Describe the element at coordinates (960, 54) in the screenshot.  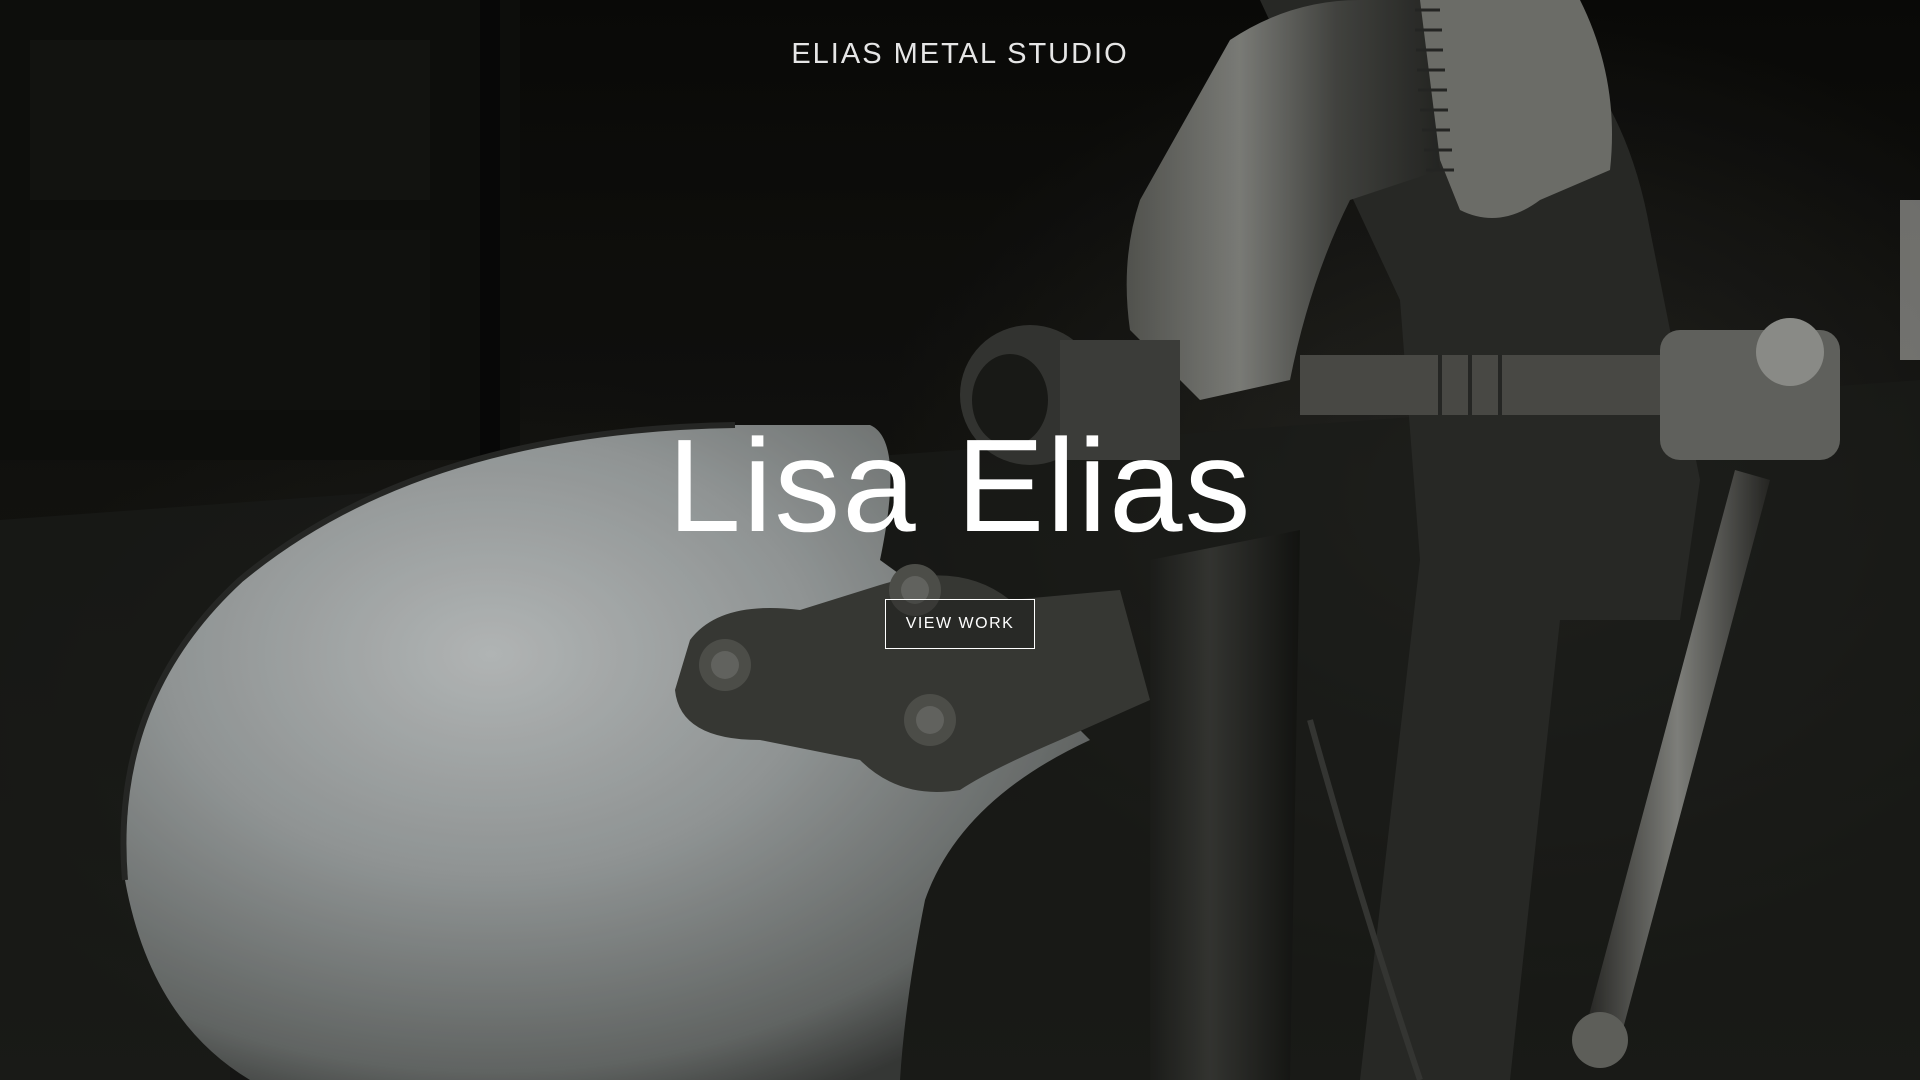
I see `studio-logo-text: ELIAS METAL STUDIO` at that location.